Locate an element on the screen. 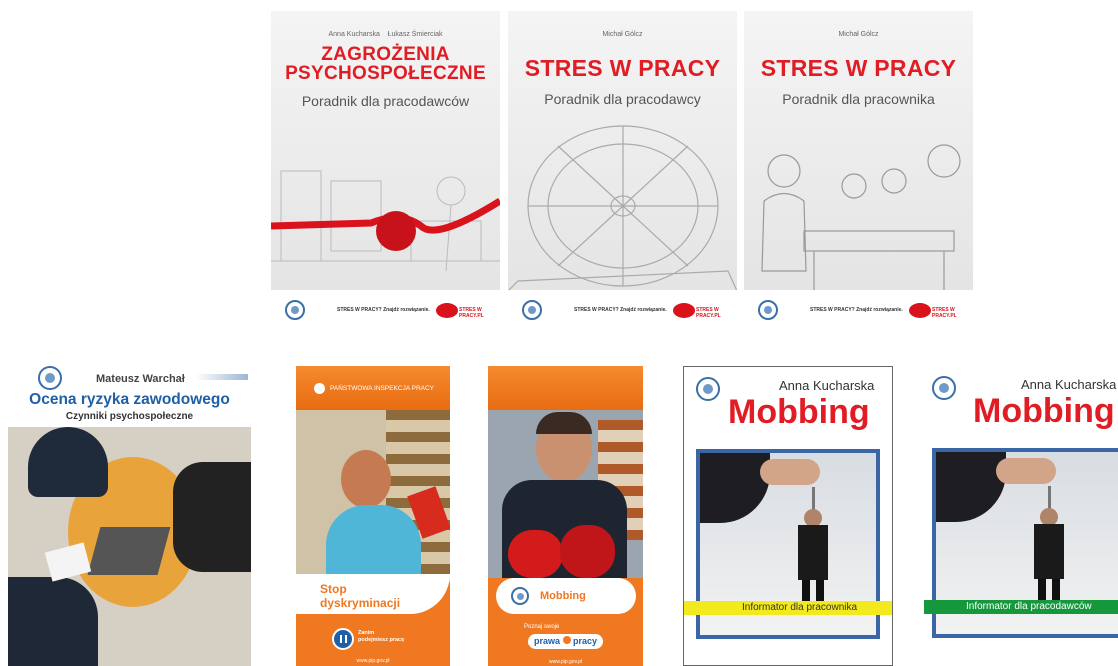 The height and width of the screenshot is (666, 1118). info-band-text: Informator dla pracownika is located at coordinates (800, 607).